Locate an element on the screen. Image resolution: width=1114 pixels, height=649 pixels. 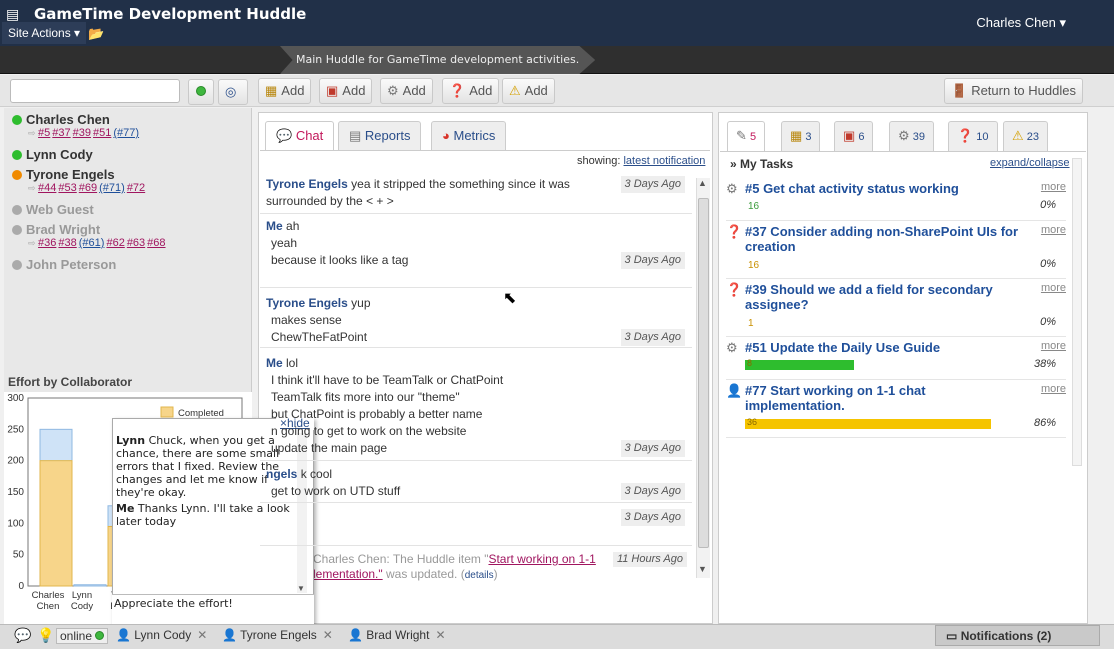
task-link: #72 is located at coordinates (136, 188).